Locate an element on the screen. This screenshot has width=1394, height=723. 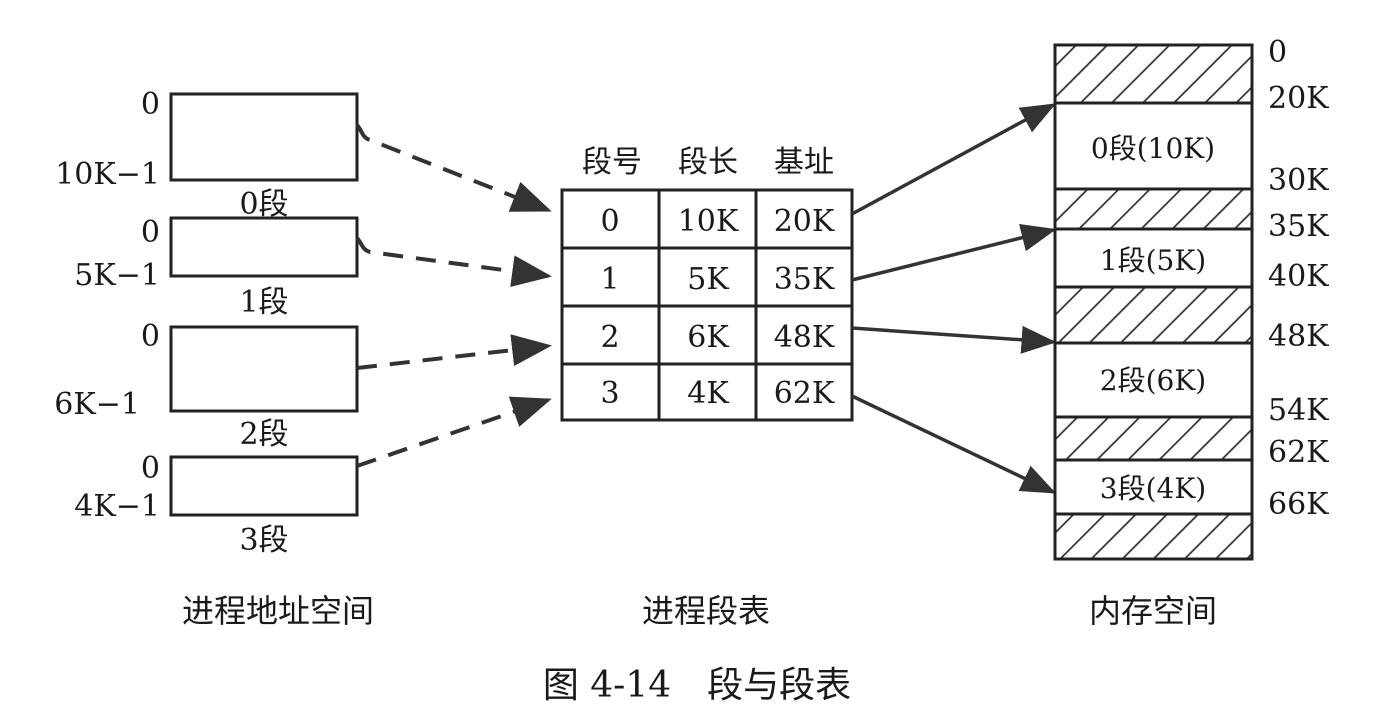
memory-address-labels: 0 20K 30K 35K 40K 48K 54K 62K 66K is located at coordinates (1298, 278).